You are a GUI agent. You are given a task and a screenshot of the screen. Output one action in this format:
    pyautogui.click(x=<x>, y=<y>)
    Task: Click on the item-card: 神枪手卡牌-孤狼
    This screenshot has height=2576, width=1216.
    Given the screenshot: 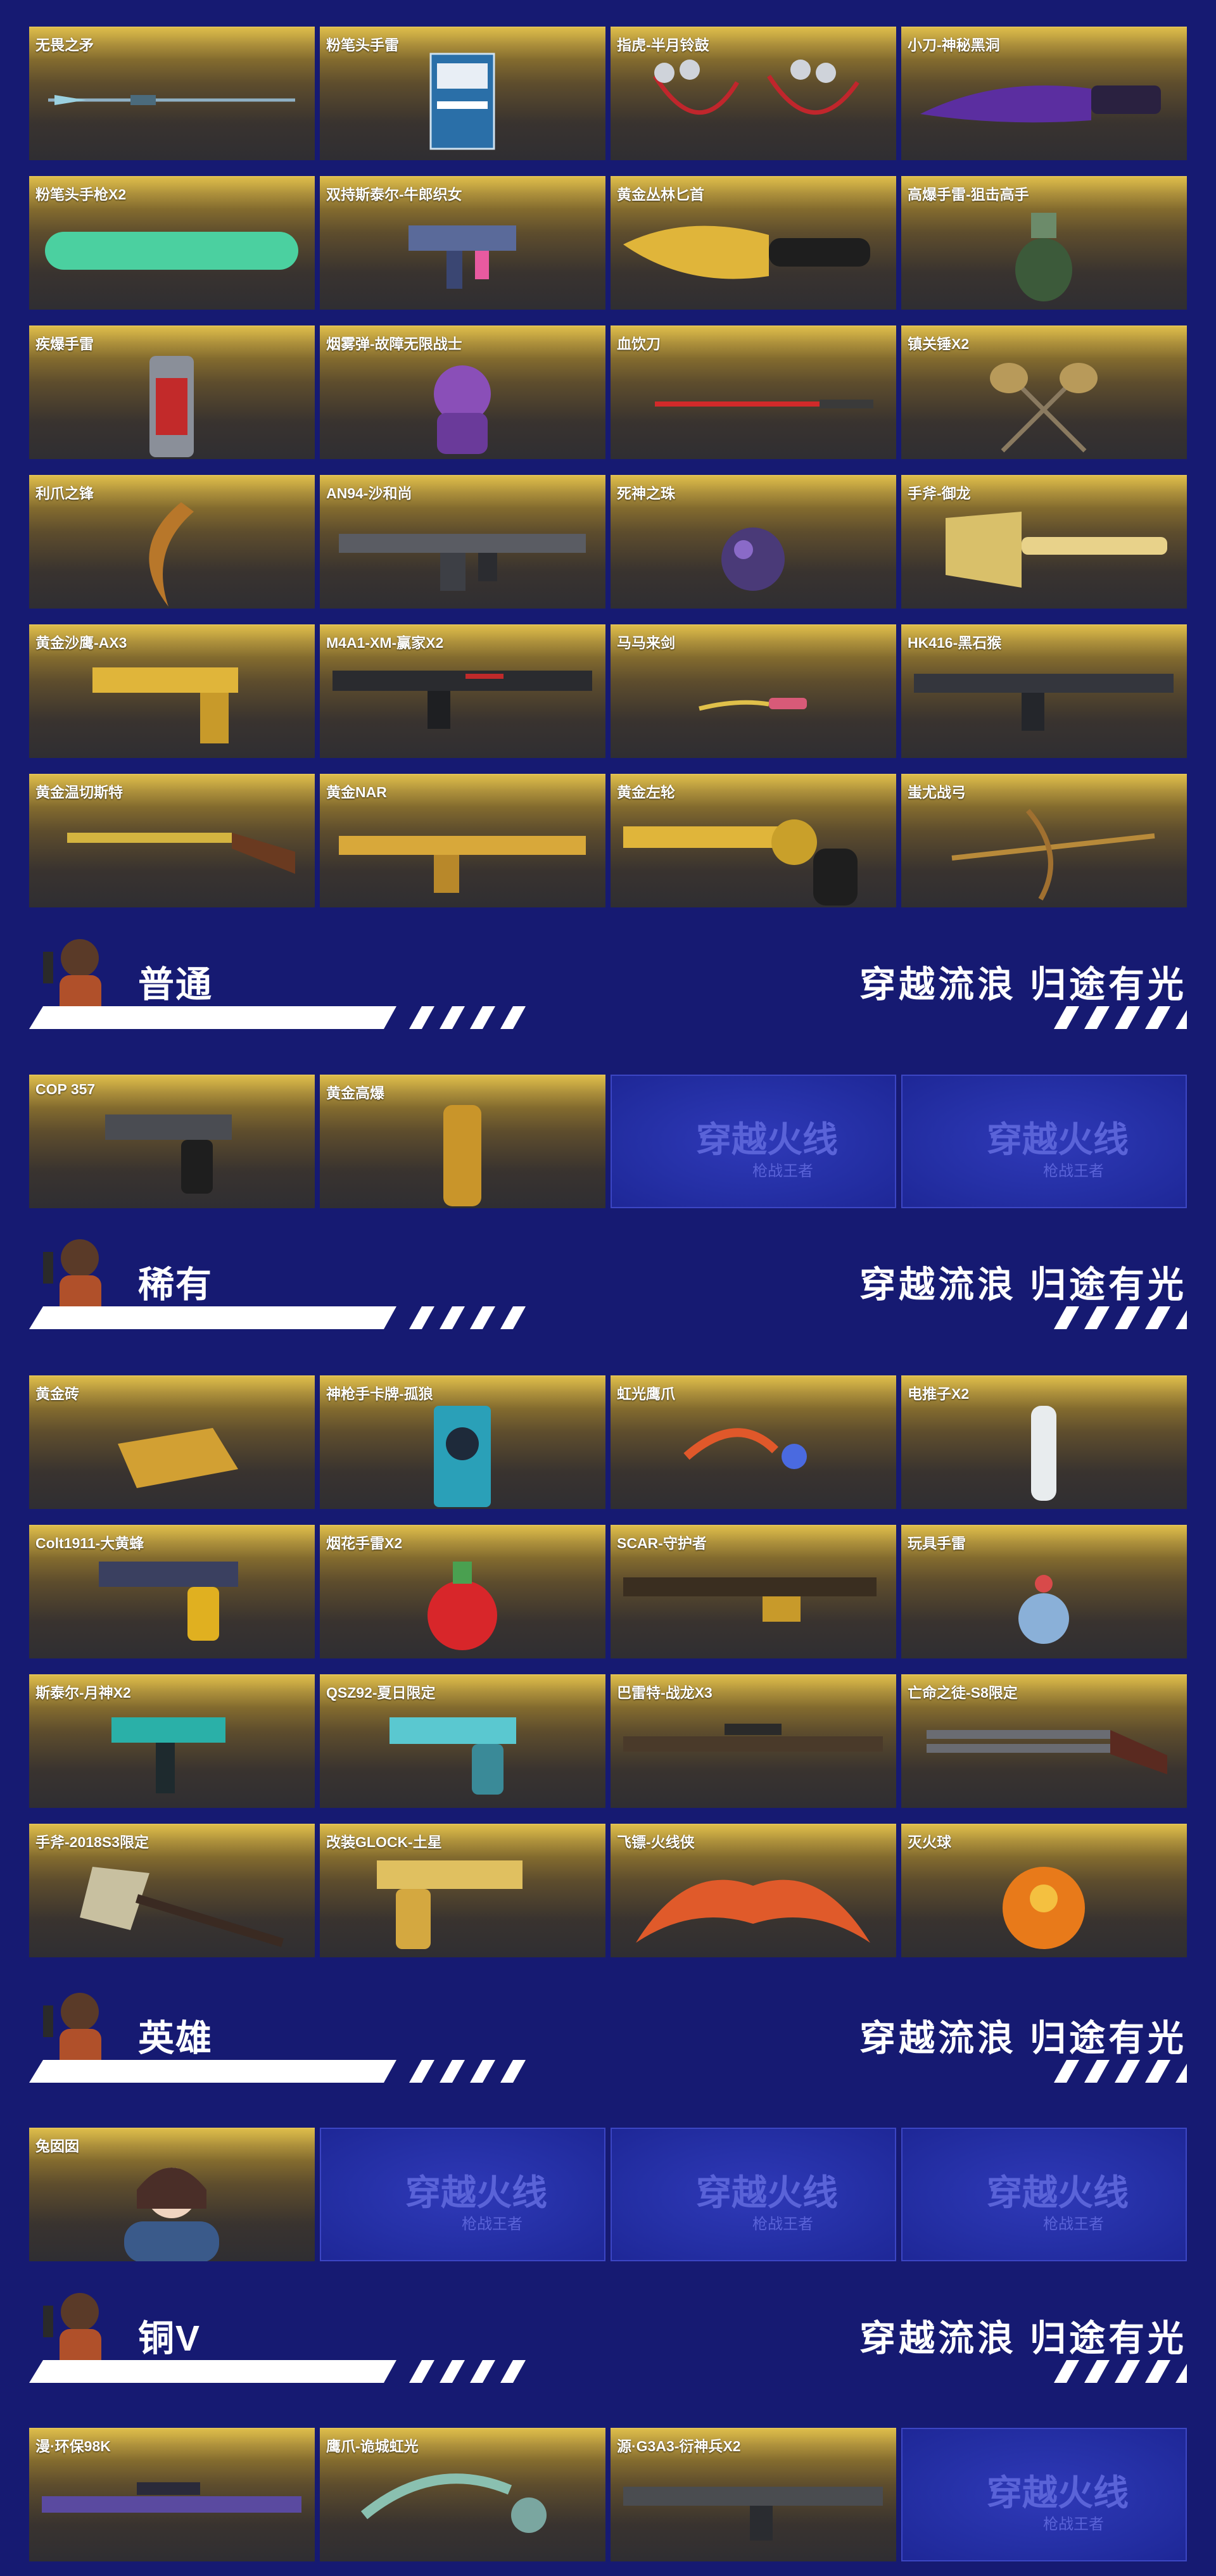 What is the action you would take?
    pyautogui.click(x=462, y=1442)
    